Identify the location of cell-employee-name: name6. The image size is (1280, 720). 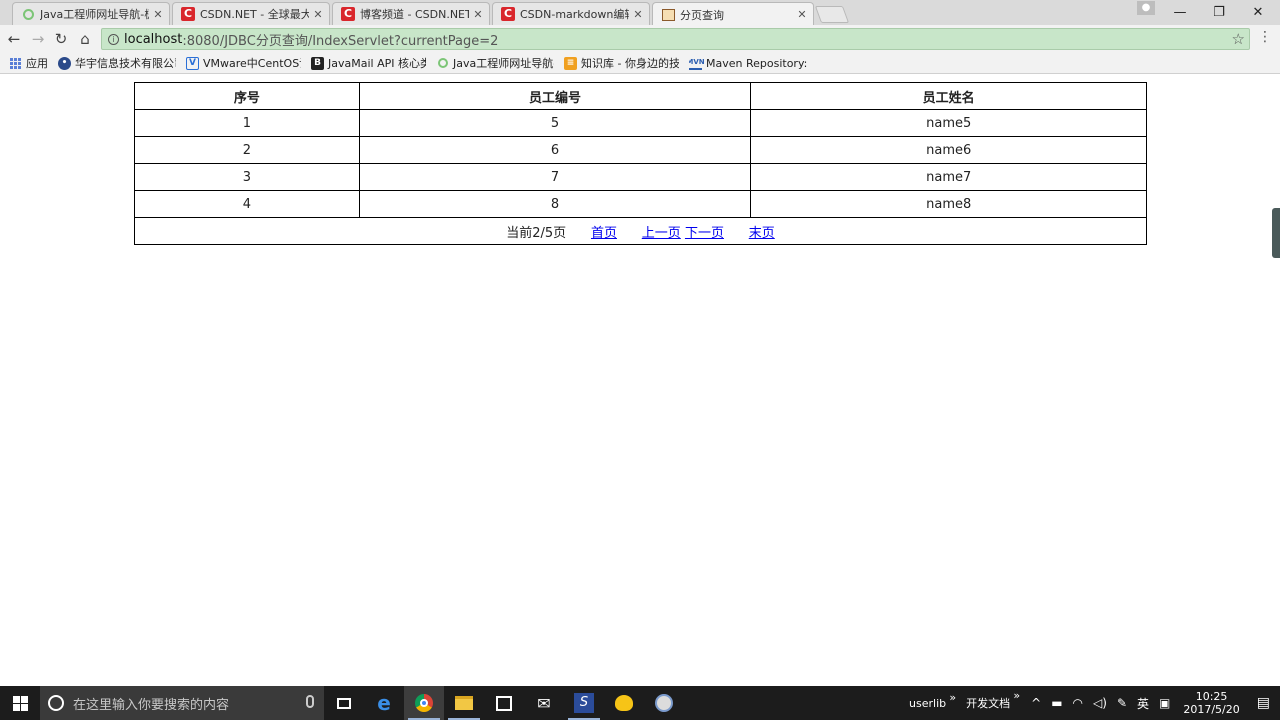
(948, 150).